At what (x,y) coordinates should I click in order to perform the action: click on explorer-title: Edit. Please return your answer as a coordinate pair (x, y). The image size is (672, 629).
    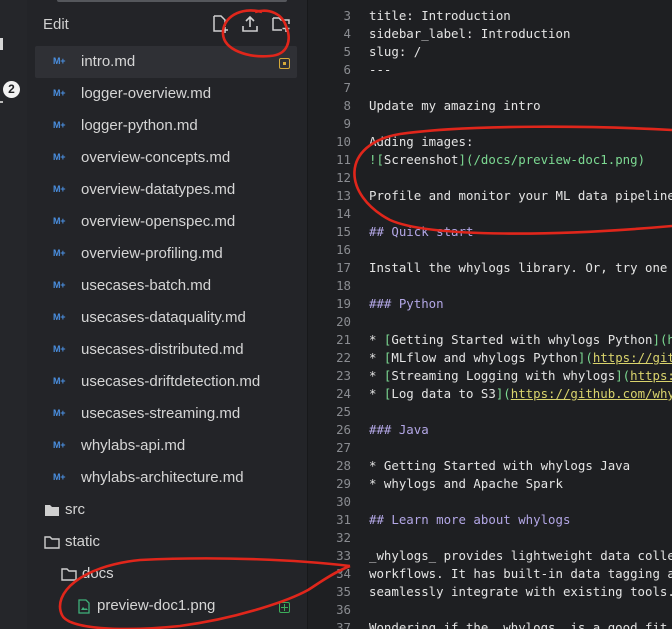
    Looking at the image, I should click on (56, 24).